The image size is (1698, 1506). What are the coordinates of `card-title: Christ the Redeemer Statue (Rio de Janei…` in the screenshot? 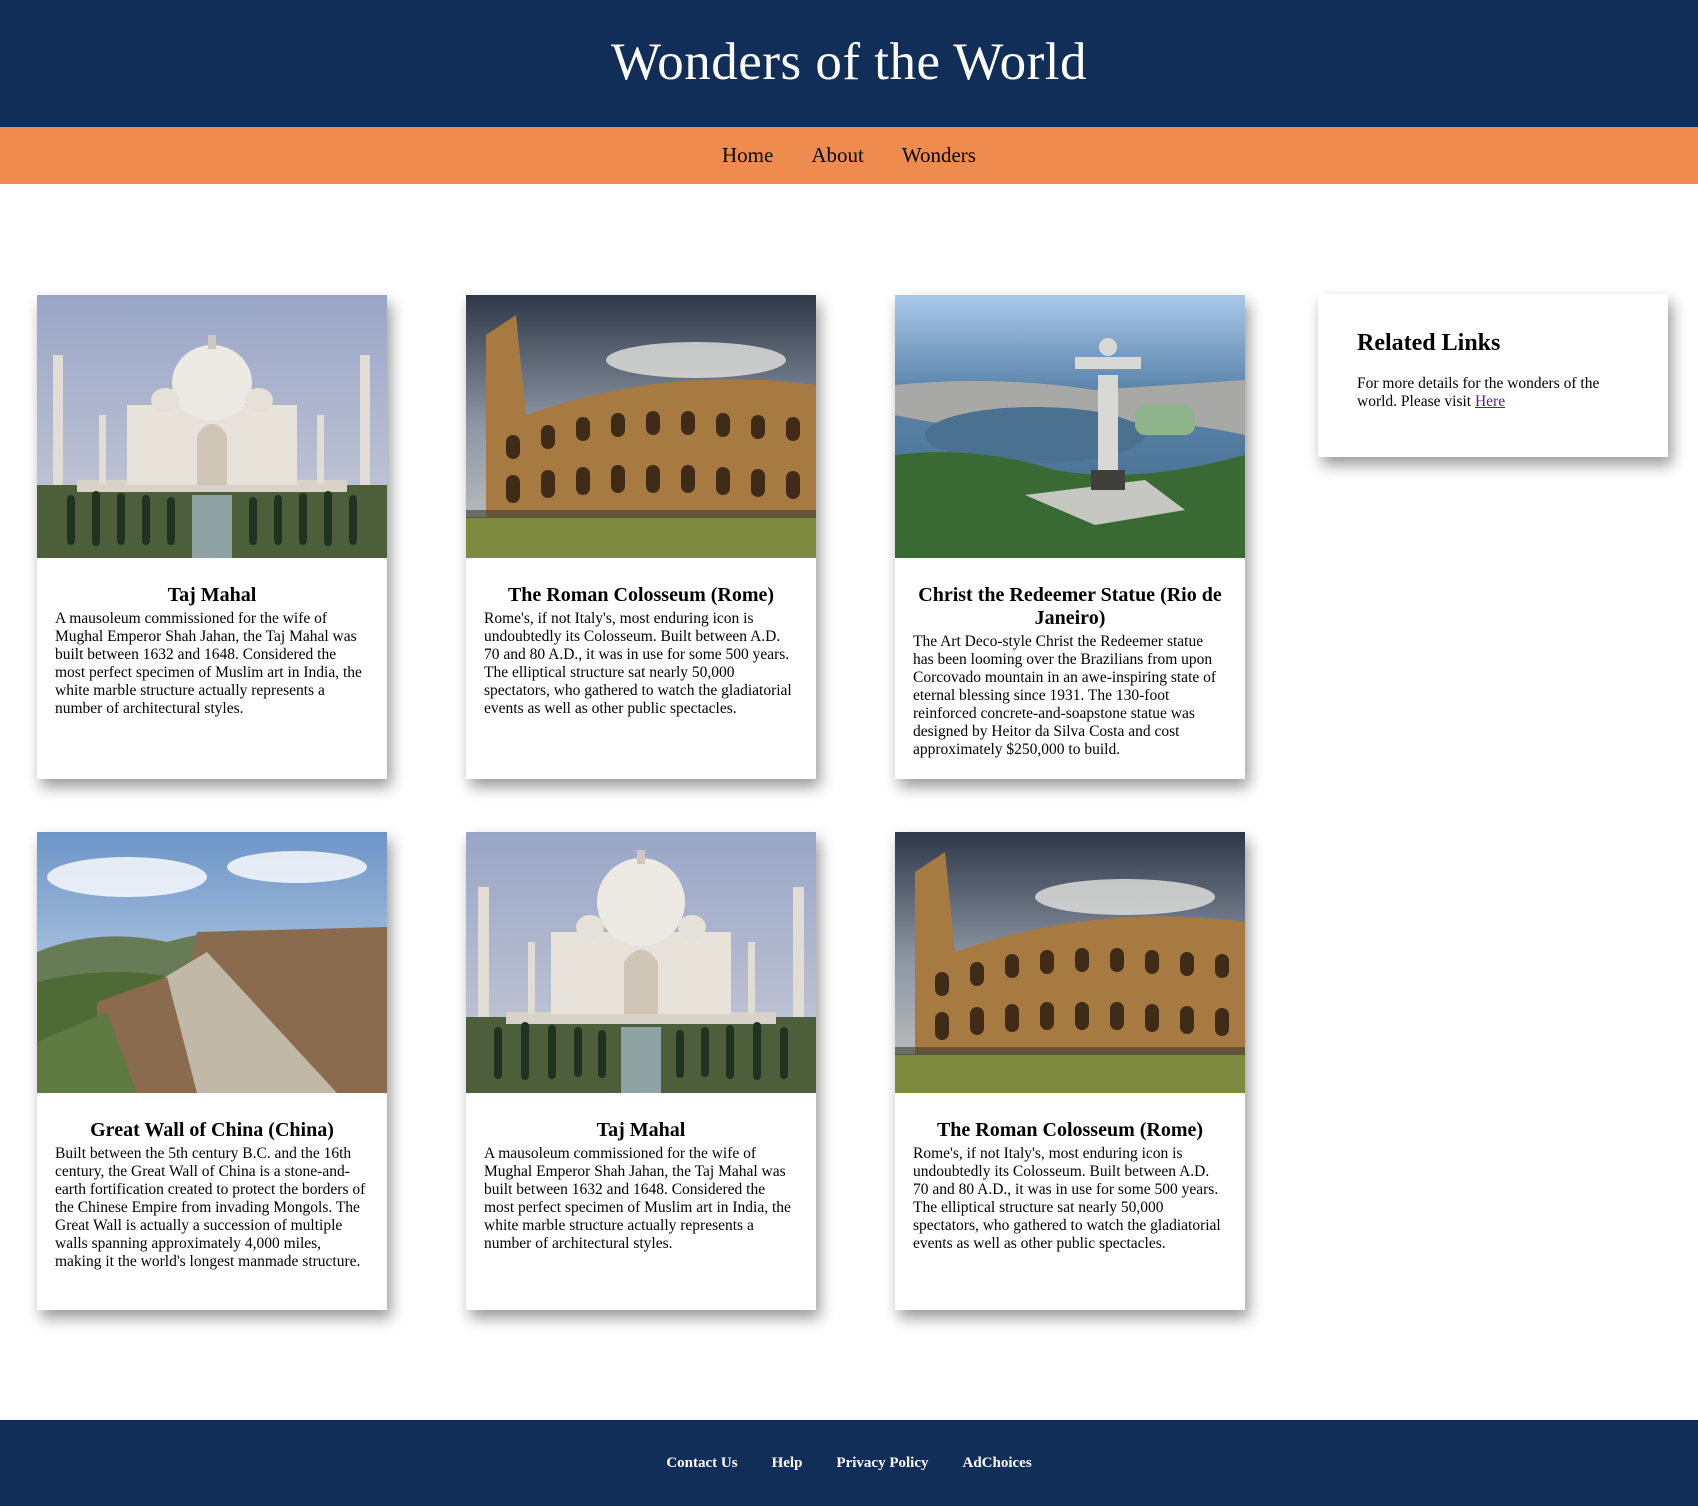 It's located at (1070, 606).